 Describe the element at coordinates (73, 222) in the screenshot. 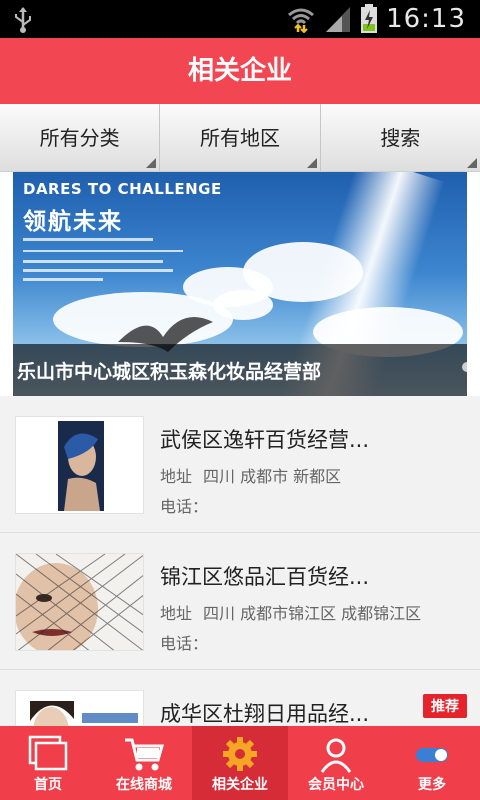

I see `banner-slogan-cn: 领航未来` at that location.